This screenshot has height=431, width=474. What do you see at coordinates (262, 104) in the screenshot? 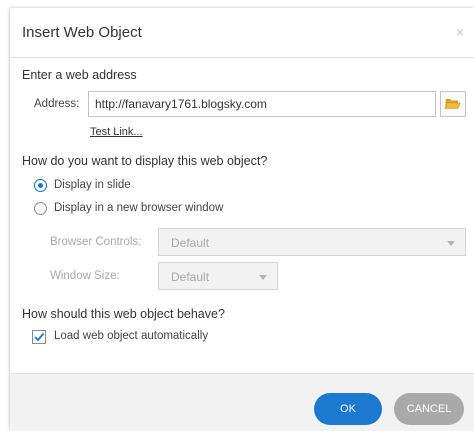
I see `address-input` at bounding box center [262, 104].